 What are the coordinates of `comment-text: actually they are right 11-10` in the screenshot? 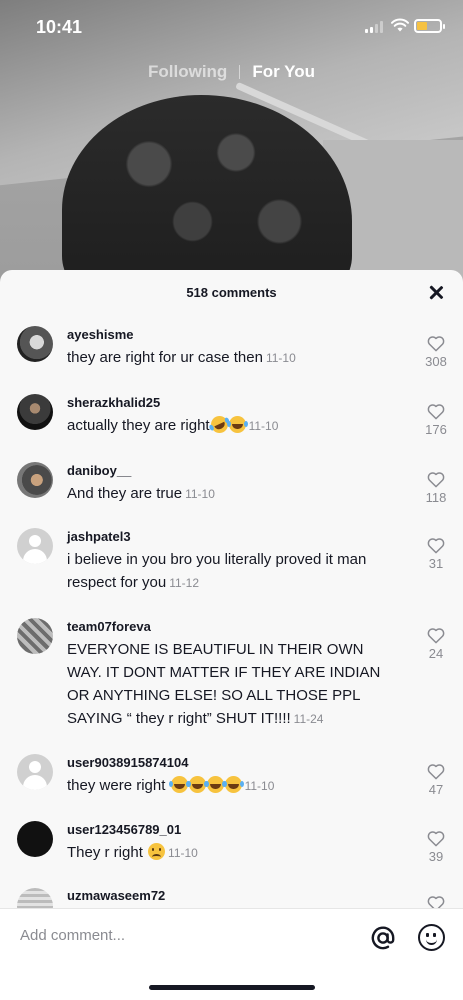 It's located at (234, 425).